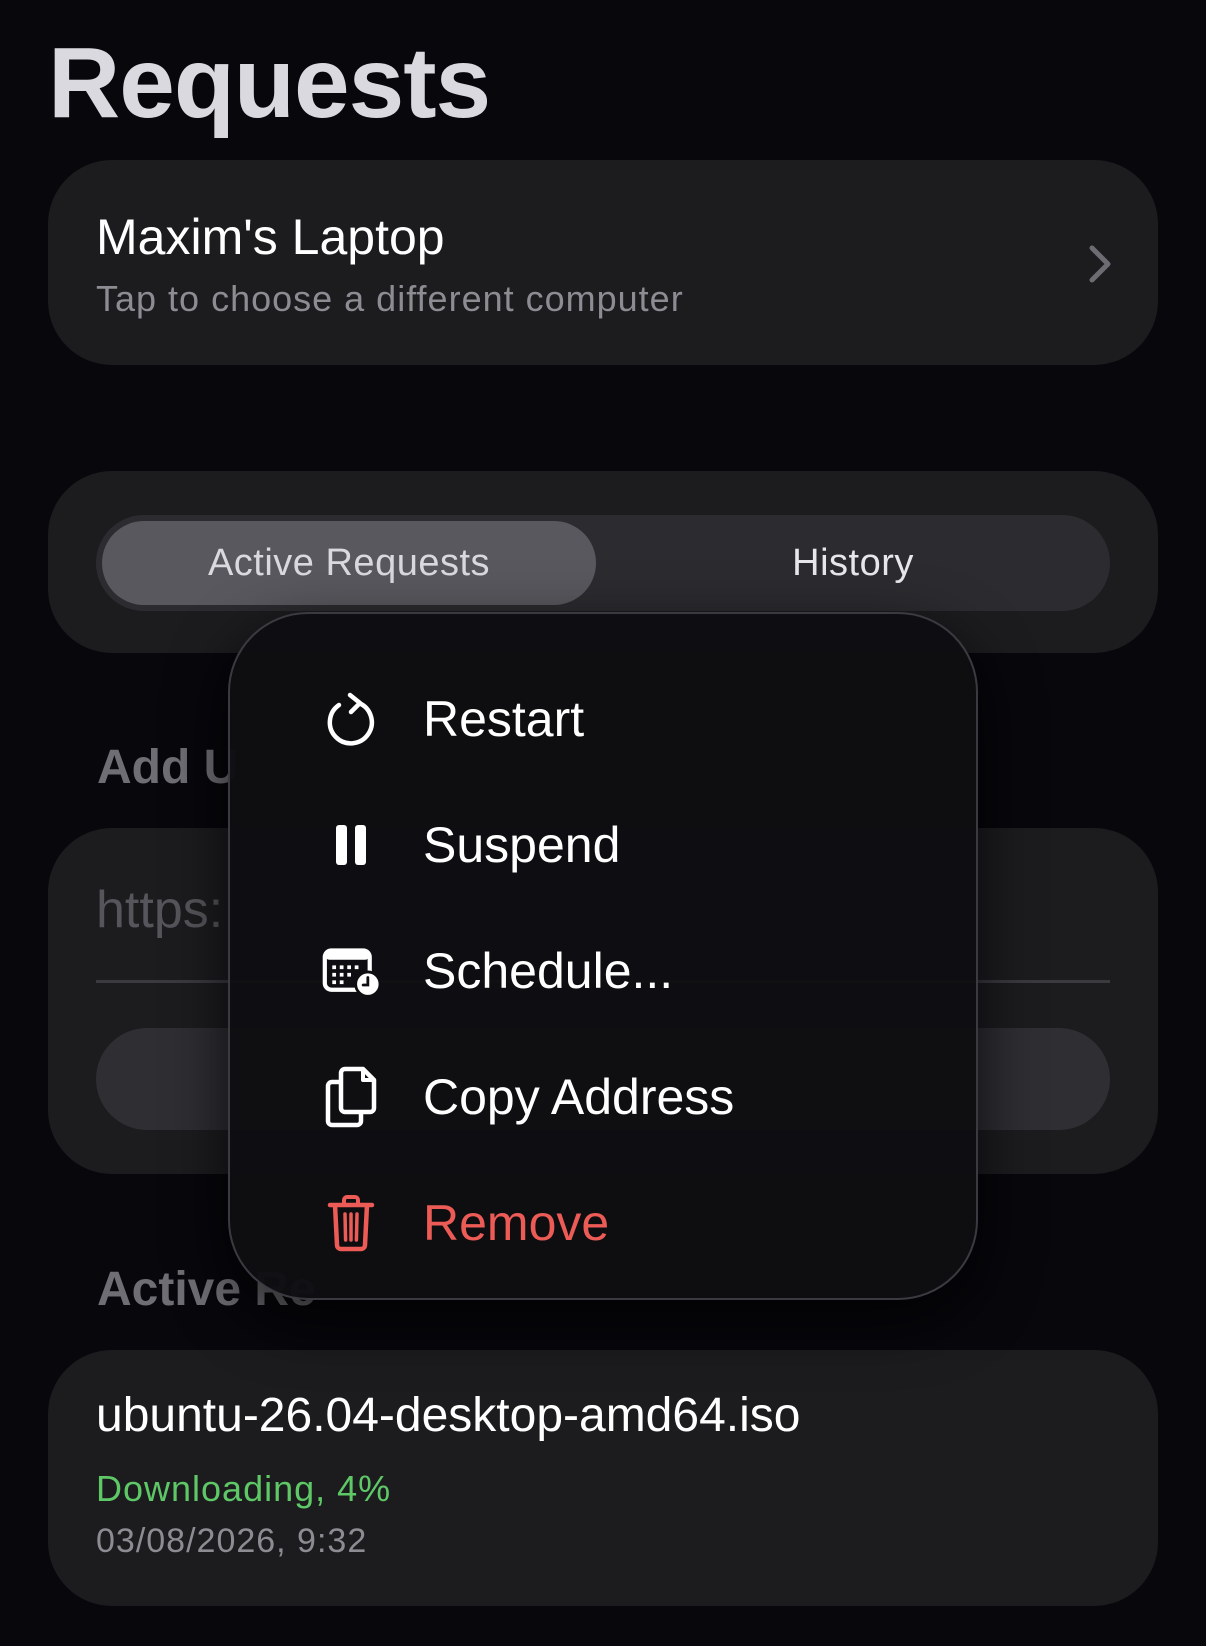 The image size is (1206, 1646). Describe the element at coordinates (351, 1097) in the screenshot. I see `copy-icon` at that location.